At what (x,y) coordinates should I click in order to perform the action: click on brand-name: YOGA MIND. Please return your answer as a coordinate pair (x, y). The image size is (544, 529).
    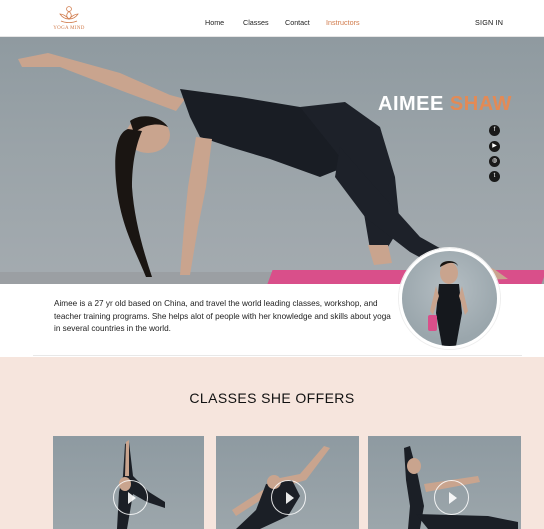
    Looking at the image, I should click on (69, 28).